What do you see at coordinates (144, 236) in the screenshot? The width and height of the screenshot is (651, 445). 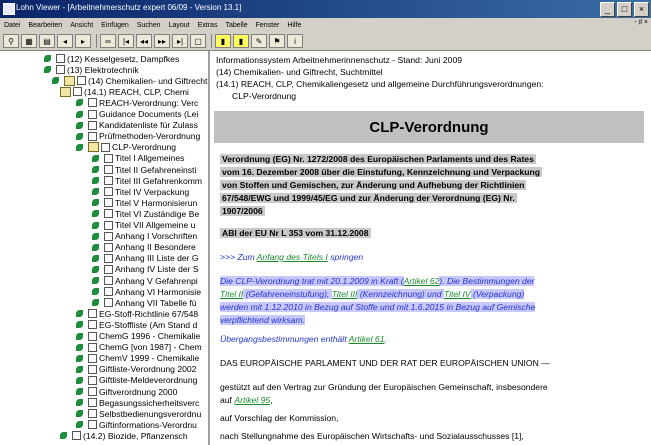 I see `tree-item: Anhang I Vorschriften` at bounding box center [144, 236].